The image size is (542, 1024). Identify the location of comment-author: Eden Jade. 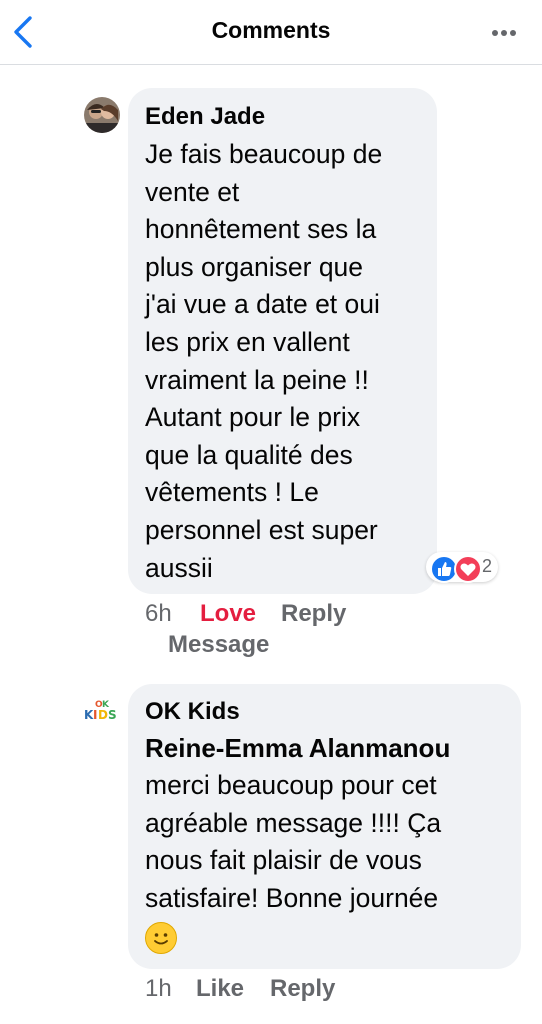
(205, 117).